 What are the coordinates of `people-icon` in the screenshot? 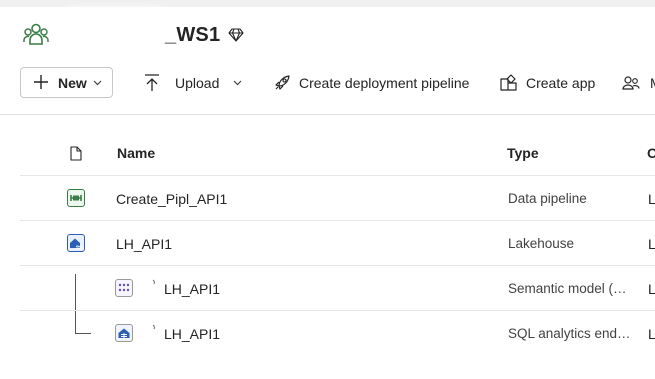 It's located at (631, 83).